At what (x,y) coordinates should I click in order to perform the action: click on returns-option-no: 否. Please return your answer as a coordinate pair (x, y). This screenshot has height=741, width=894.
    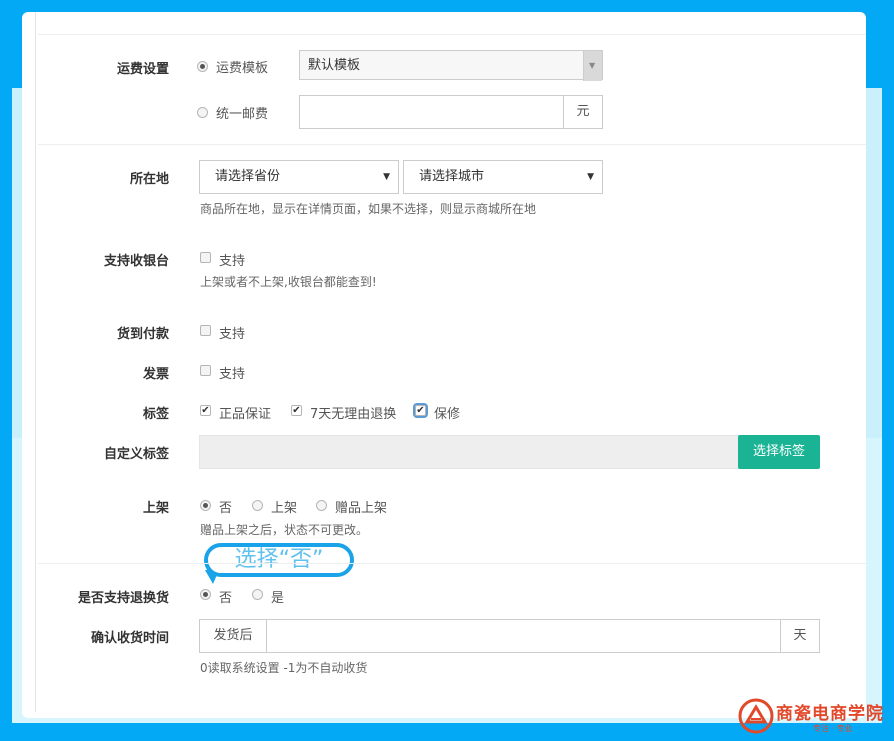
    Looking at the image, I should click on (226, 598).